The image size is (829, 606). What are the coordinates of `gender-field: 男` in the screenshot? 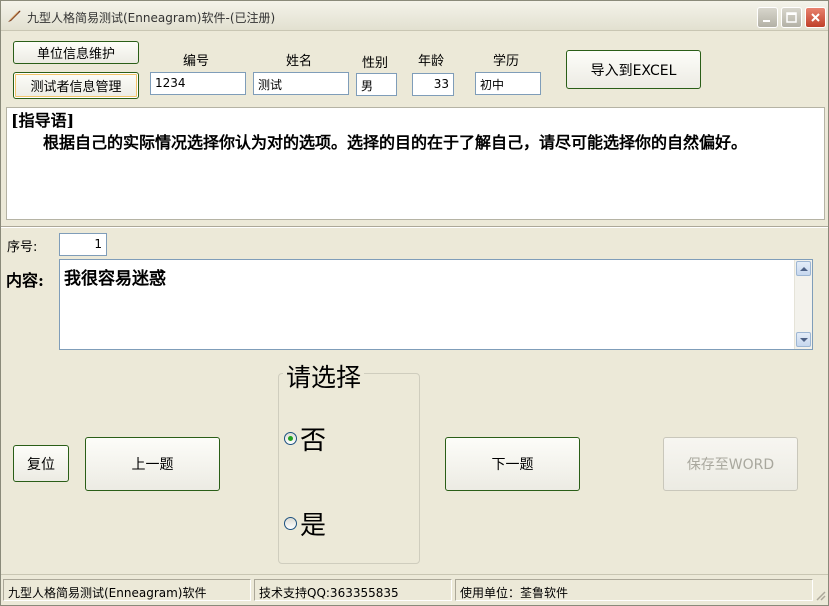 It's located at (376, 84).